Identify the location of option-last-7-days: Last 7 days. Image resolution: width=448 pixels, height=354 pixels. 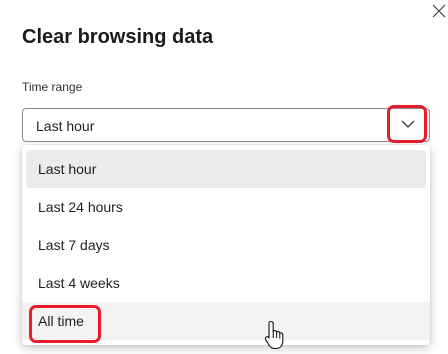
(226, 245).